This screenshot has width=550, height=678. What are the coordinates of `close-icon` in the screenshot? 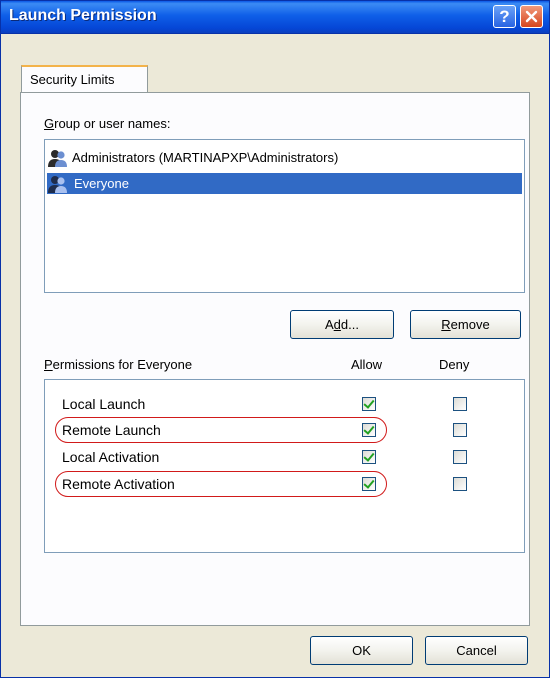 It's located at (531, 16).